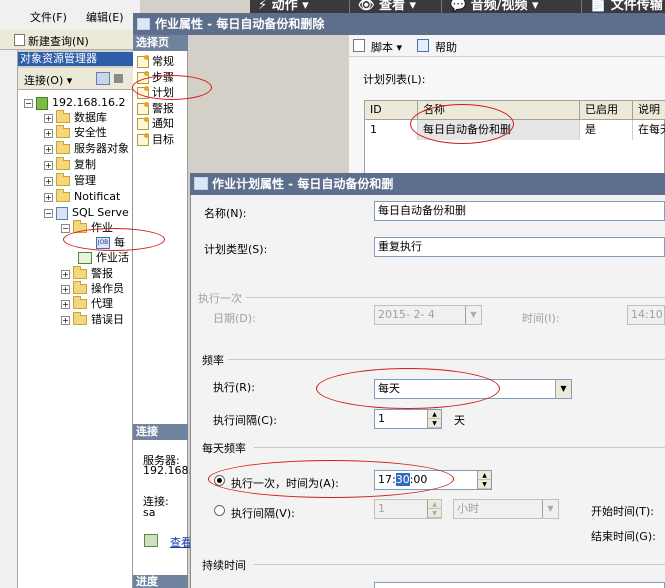 The image size is (665, 588). Describe the element at coordinates (92, 320) in the screenshot. I see `tree-error-logs: + 错误日` at that location.